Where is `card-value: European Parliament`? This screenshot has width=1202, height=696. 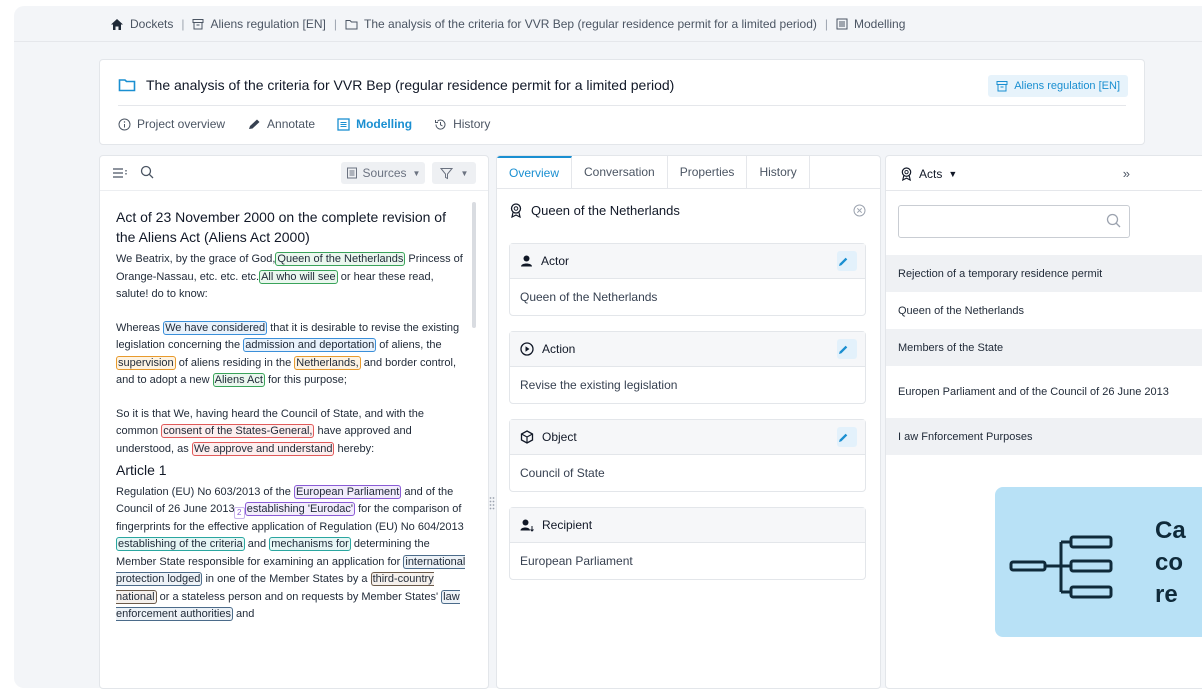
card-value: European Parliament is located at coordinates (576, 561).